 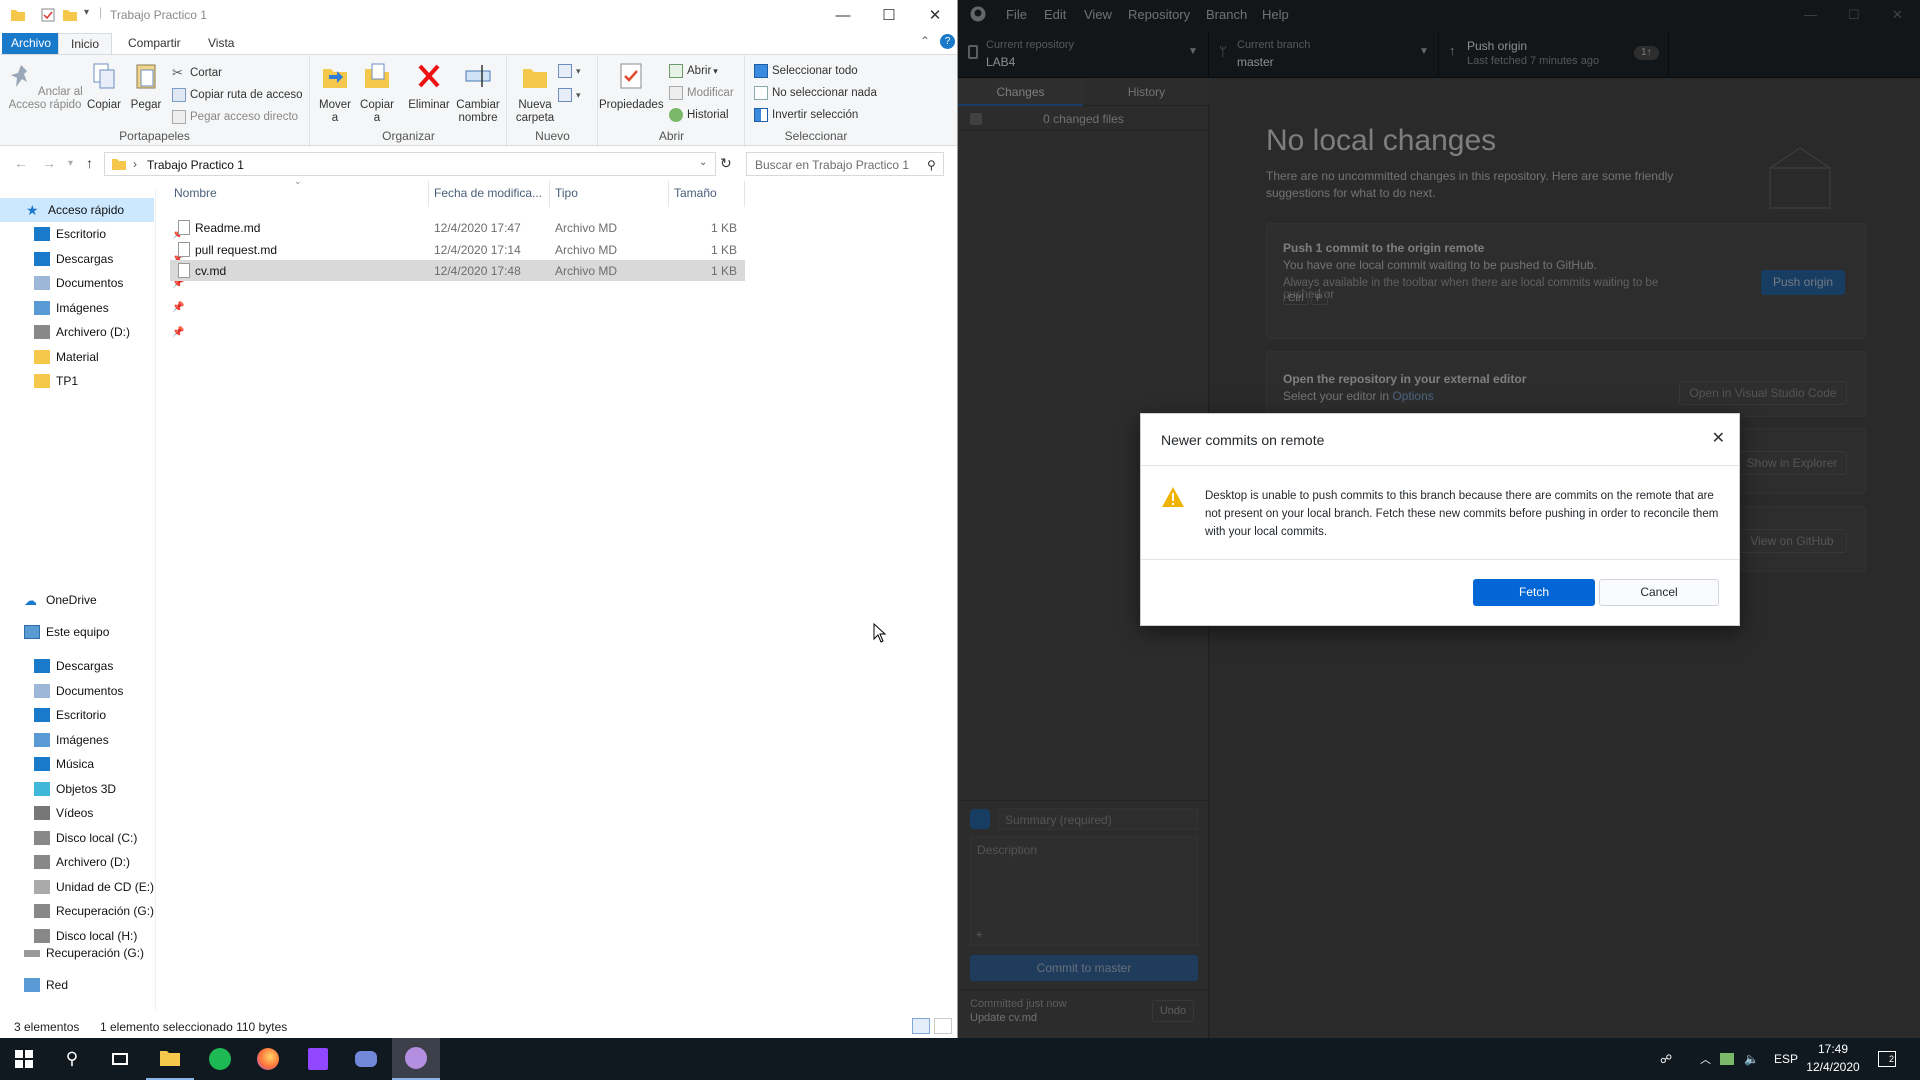 I want to click on col-nombre: Nombre, so click(x=195, y=196).